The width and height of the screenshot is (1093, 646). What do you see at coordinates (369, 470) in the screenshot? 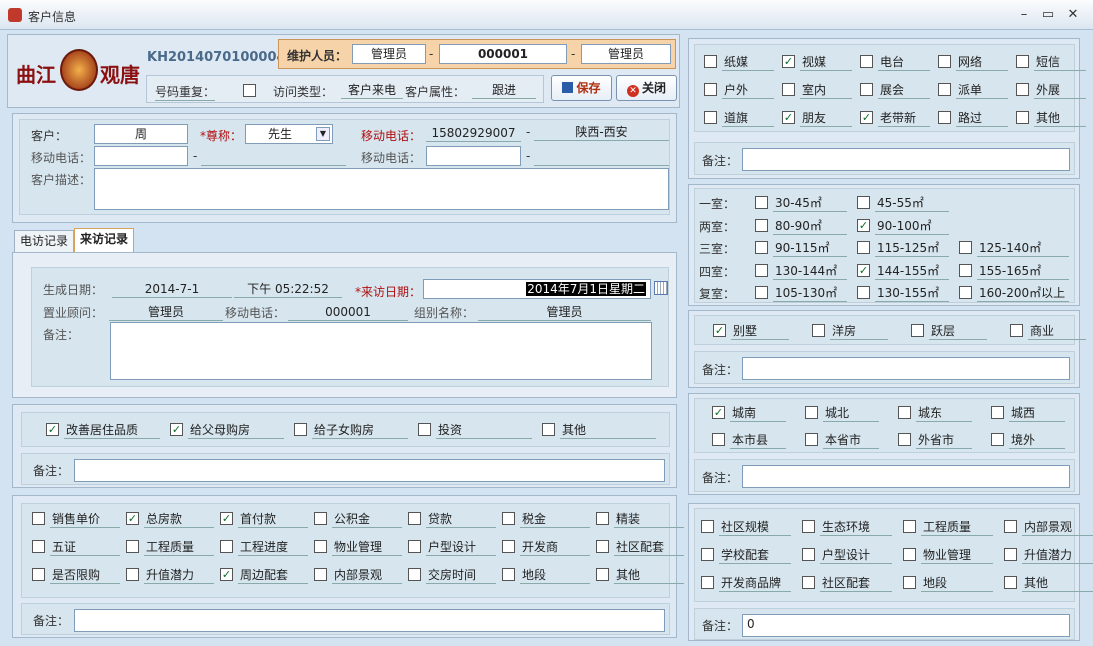
I see `purpose-note-field` at bounding box center [369, 470].